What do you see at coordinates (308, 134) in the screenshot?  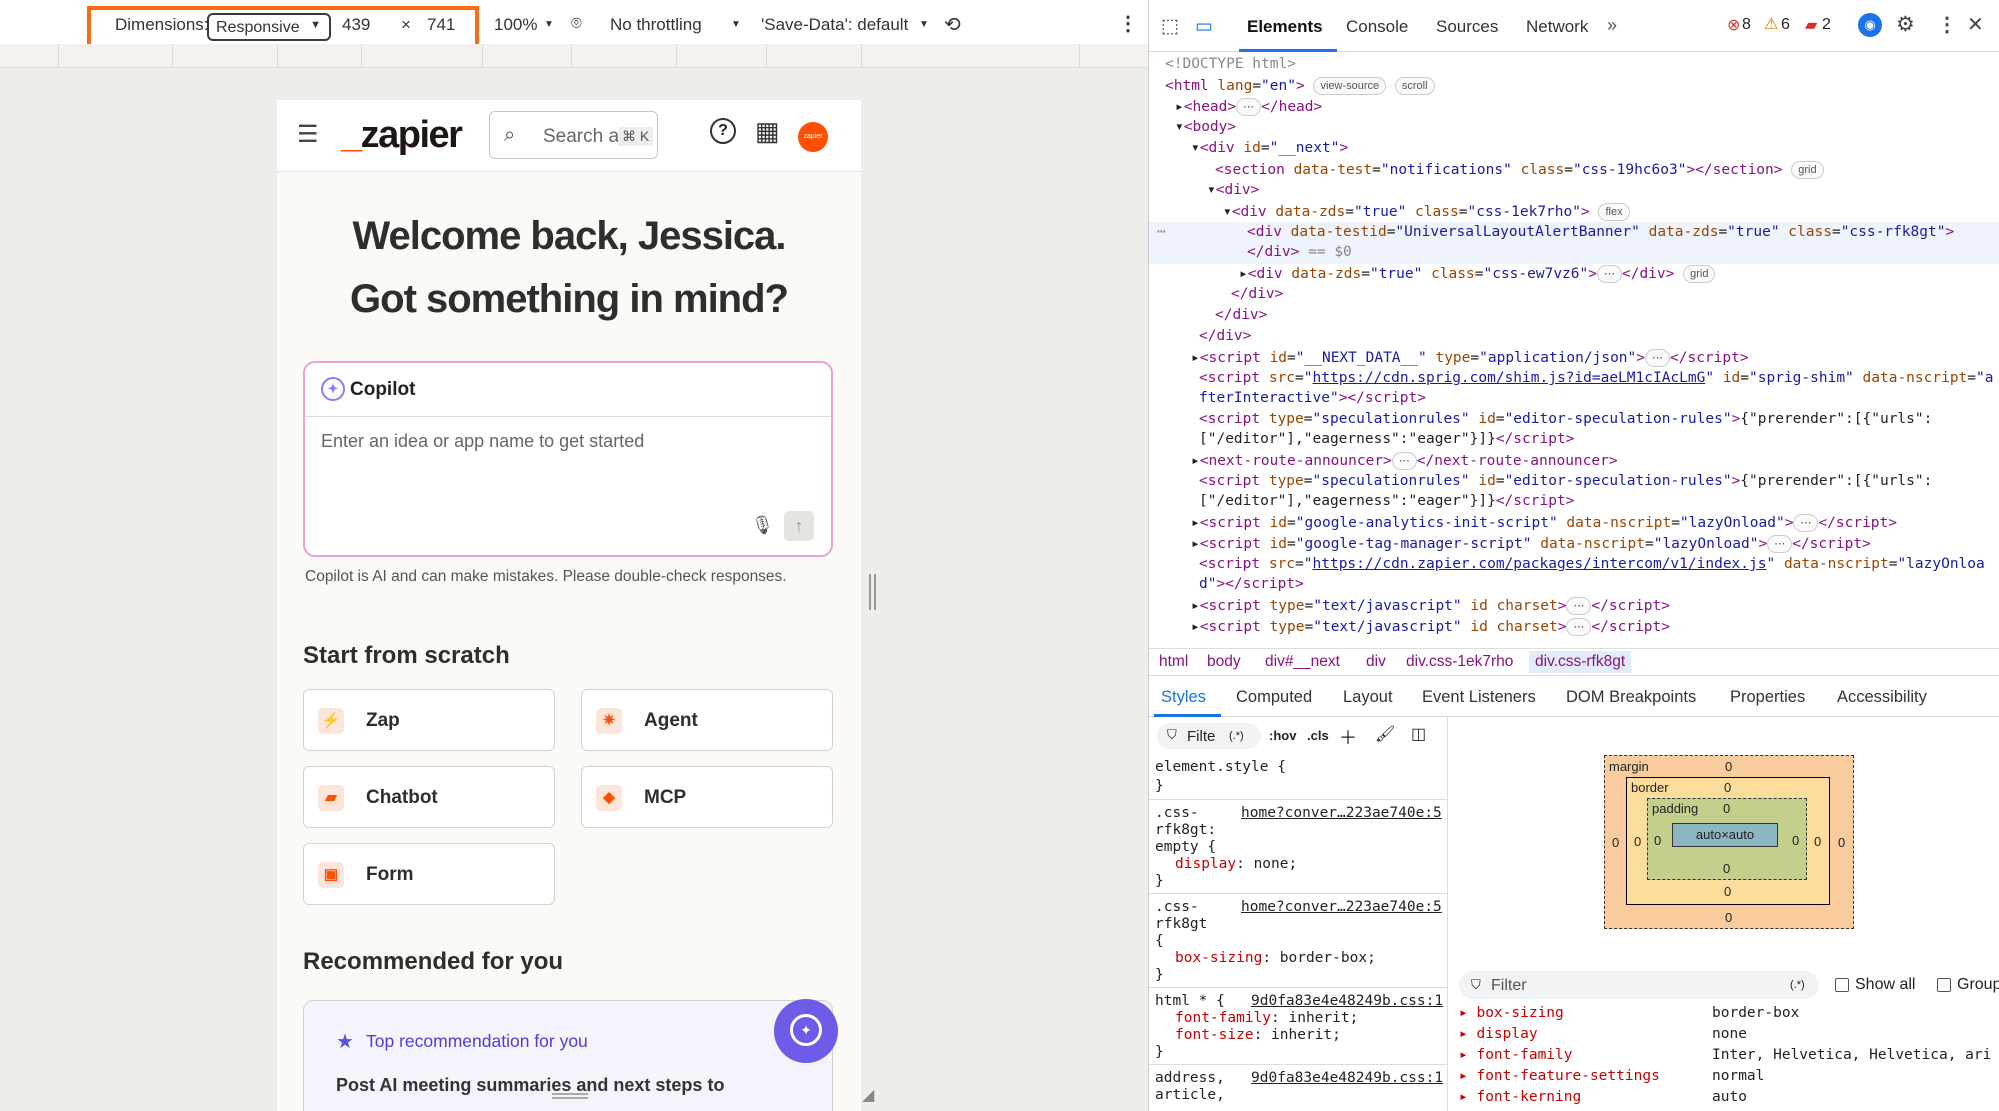 I see `hamburger-menu-icon: ☰` at bounding box center [308, 134].